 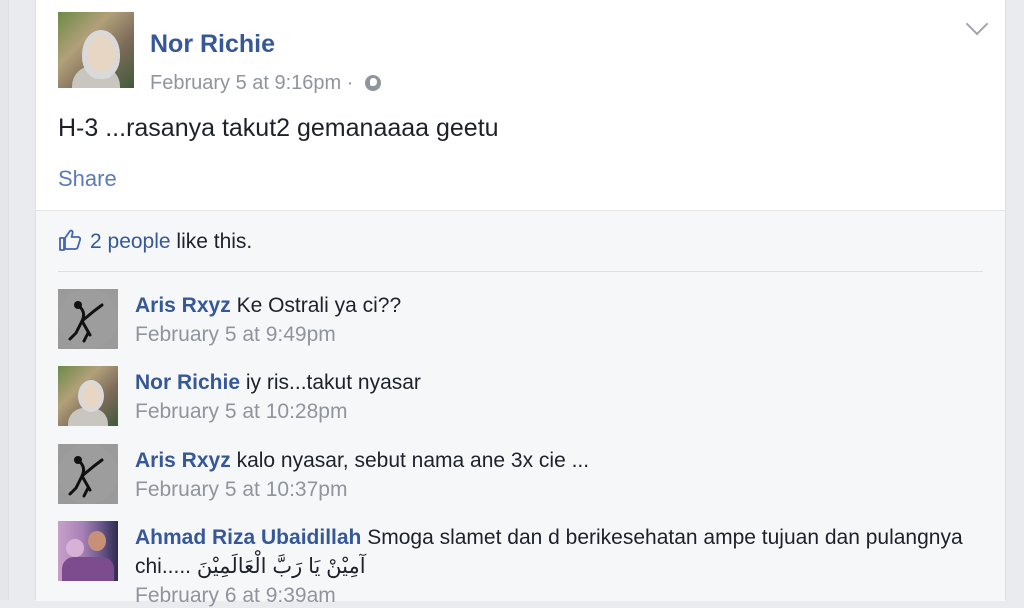 I want to click on comment-text: Ke Ostrali ya ci??, so click(x=319, y=305).